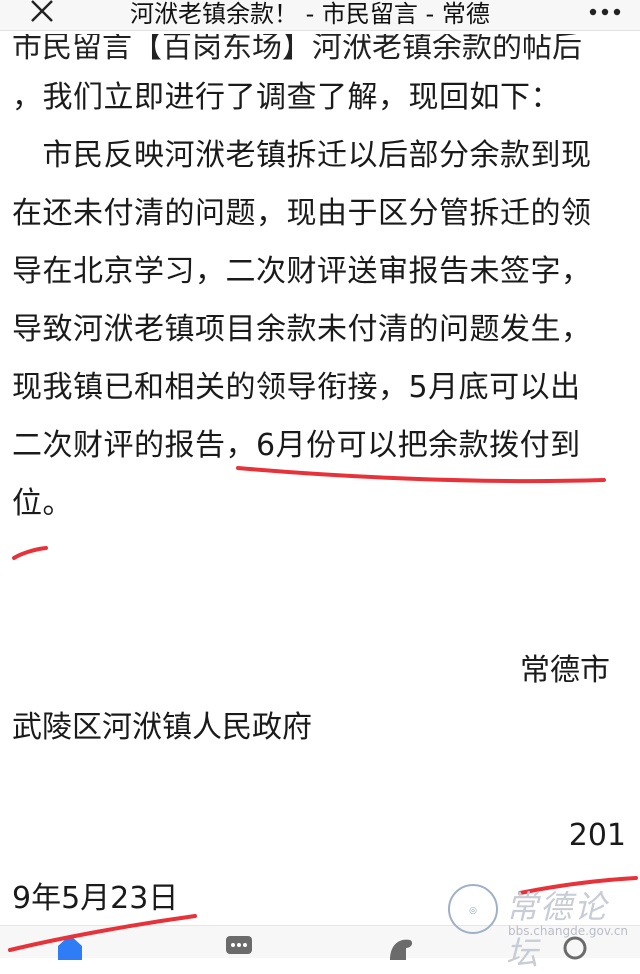  Describe the element at coordinates (302, 329) in the screenshot. I see `body-line: 导致河洑老镇项目余款未付清的问题发生，` at that location.